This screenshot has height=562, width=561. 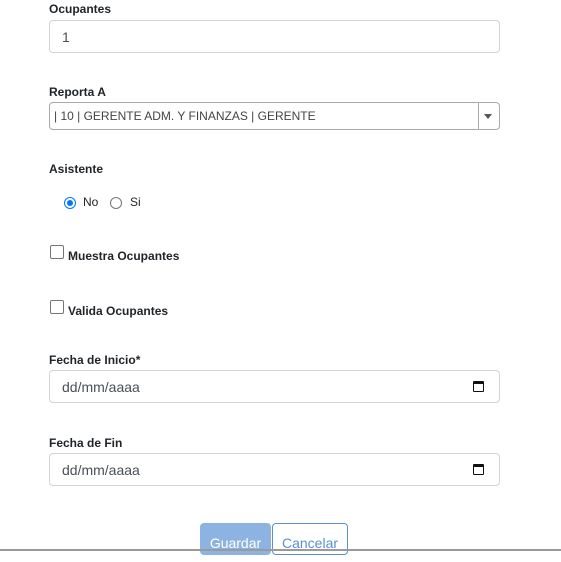 I want to click on fecha-inicio-label: Fecha de Inicio*, so click(x=95, y=360).